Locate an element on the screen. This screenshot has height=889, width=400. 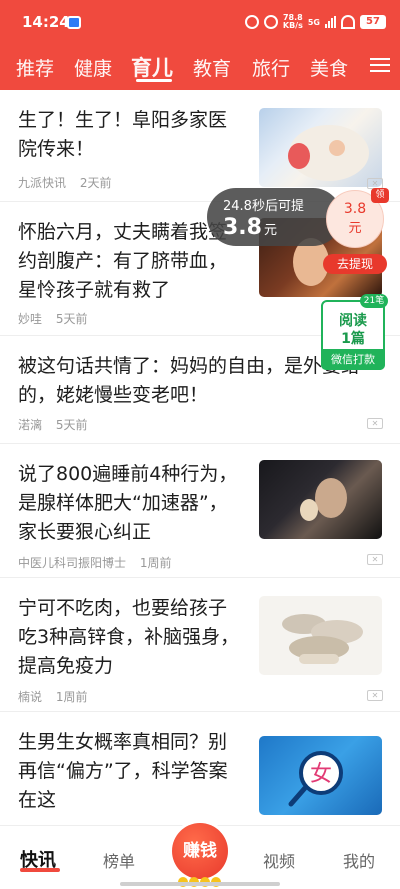
tab-education: 教育 is located at coordinates (212, 67).